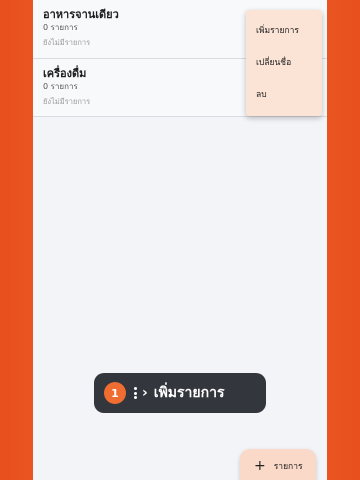 The image size is (360, 480). Describe the element at coordinates (135, 393) in the screenshot. I see `more-vert-icon` at that location.